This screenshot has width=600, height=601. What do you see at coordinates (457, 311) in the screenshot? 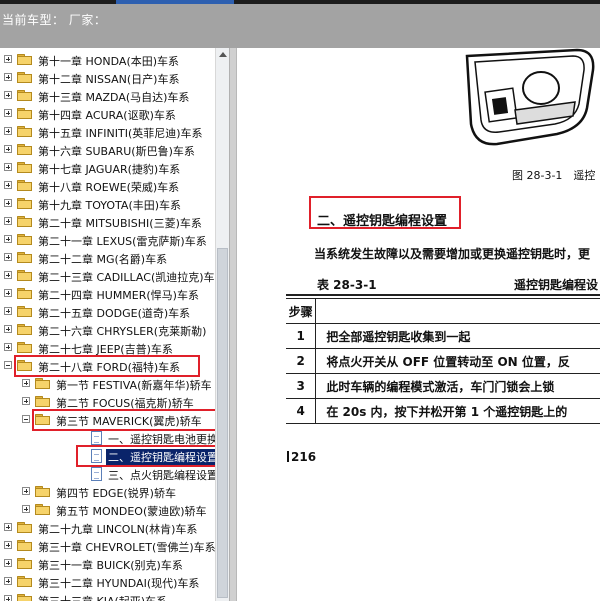
I see `description-column-header` at bounding box center [457, 311].